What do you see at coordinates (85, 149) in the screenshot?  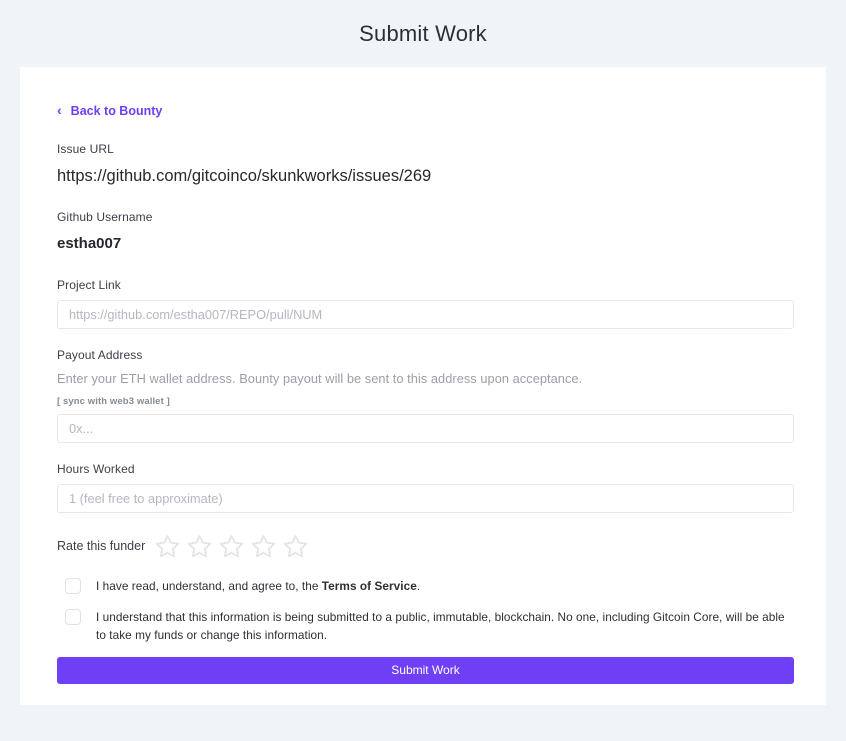 I see `issue-url-label: Issue URL` at bounding box center [85, 149].